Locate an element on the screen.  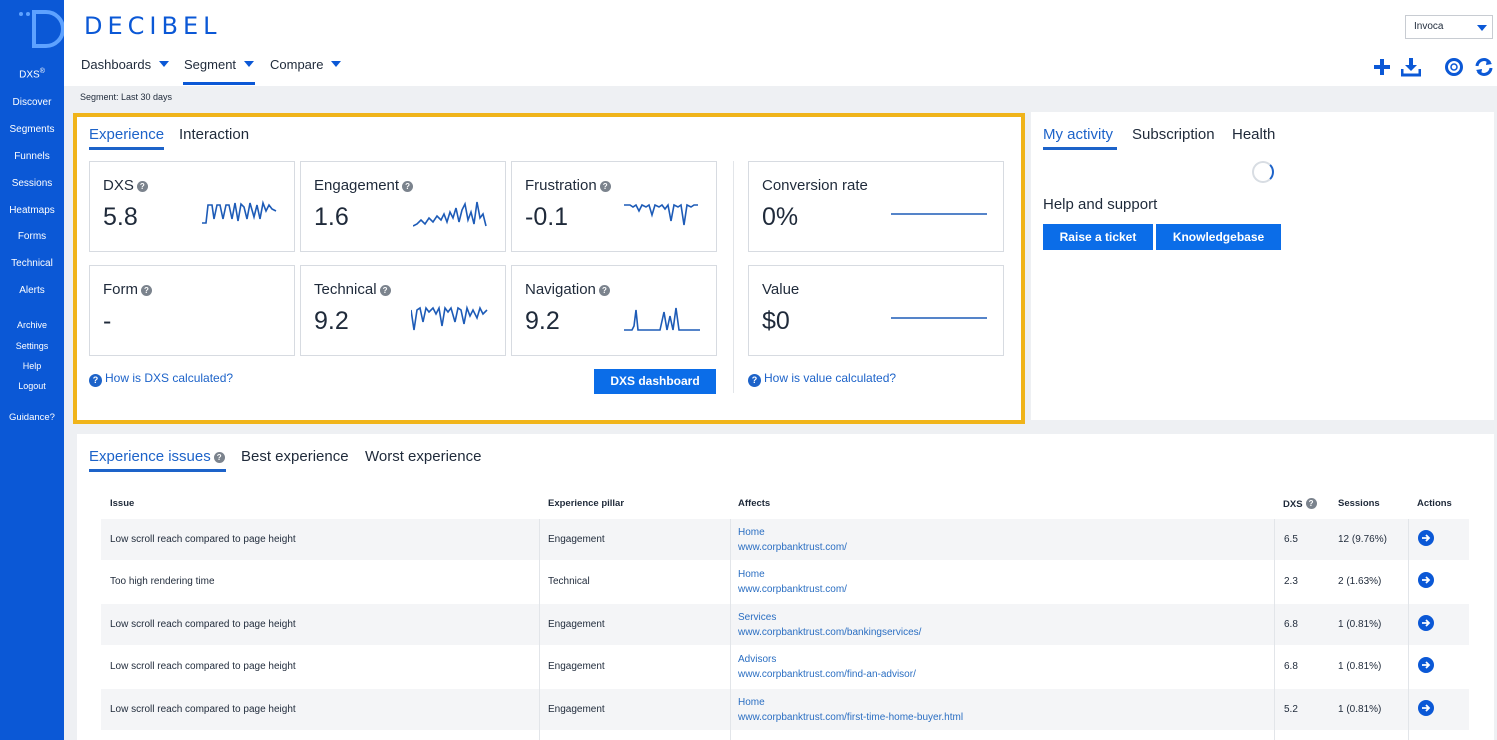
tab-experience: Experience is located at coordinates (126, 134).